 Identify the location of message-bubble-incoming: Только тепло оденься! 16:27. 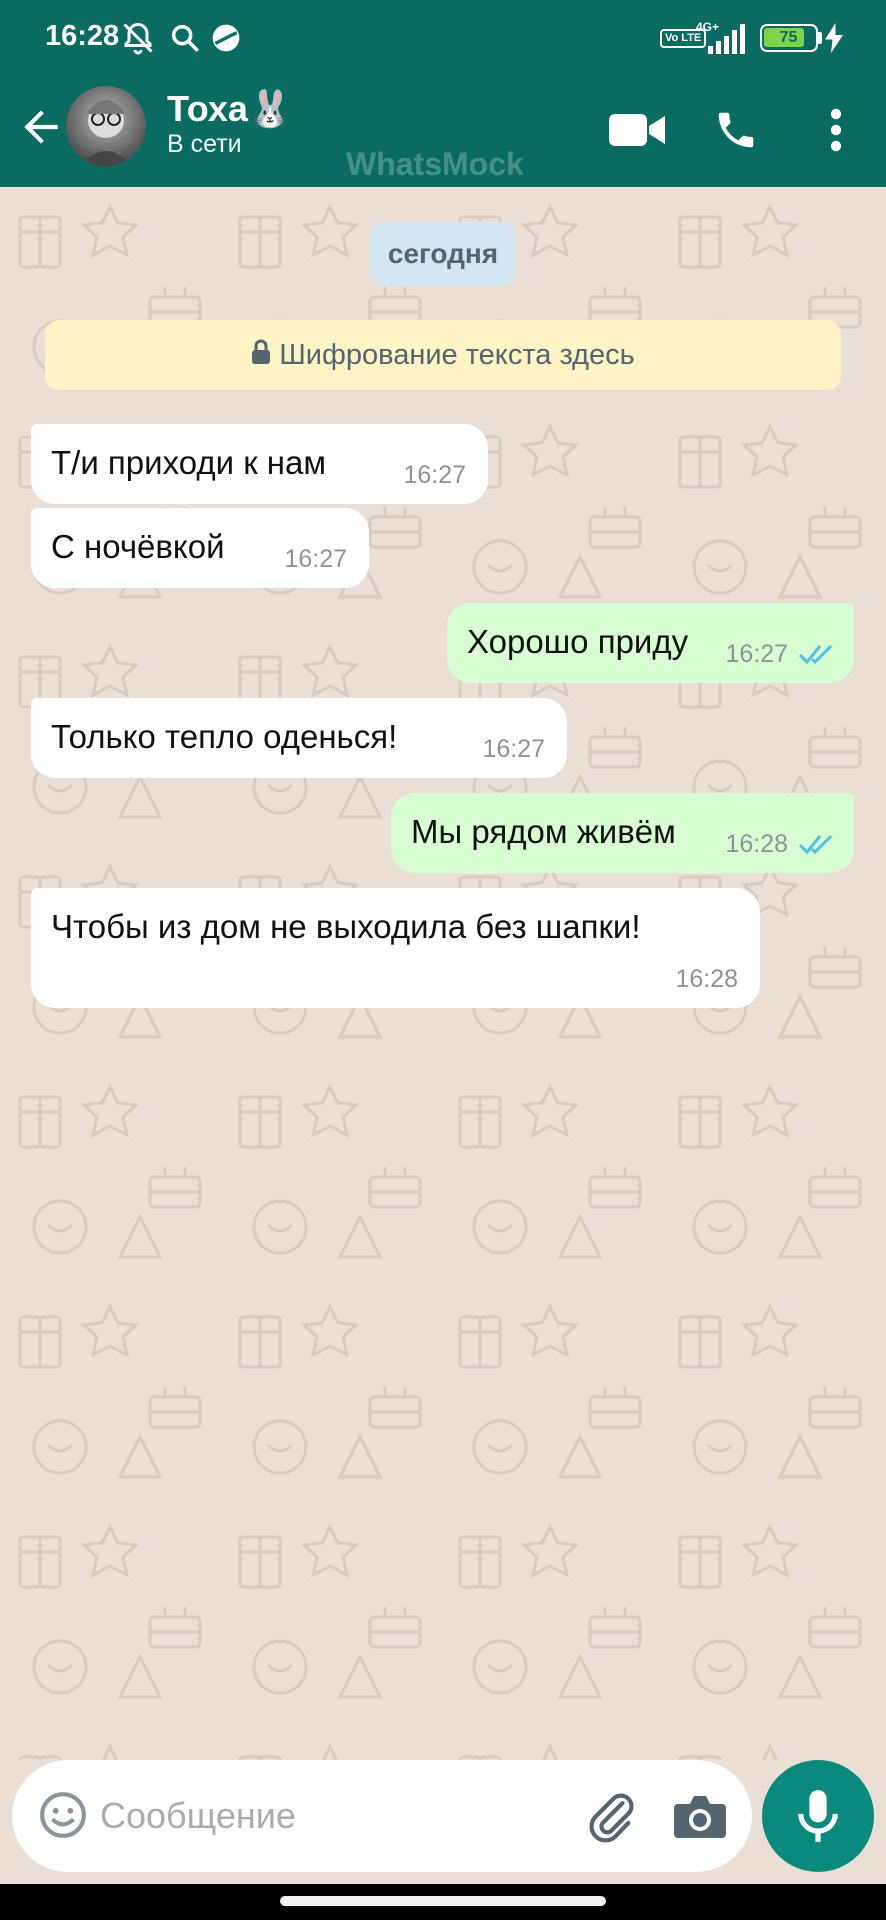
(299, 738).